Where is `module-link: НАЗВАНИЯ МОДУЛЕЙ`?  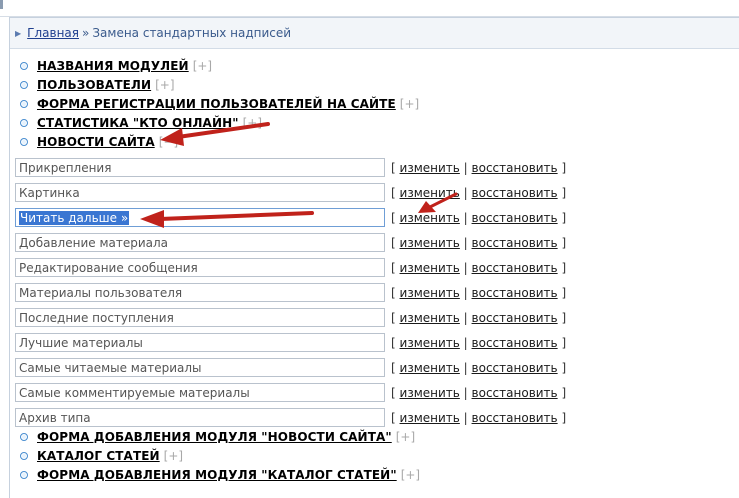 module-link: НАЗВАНИЯ МОДУЛЕЙ is located at coordinates (113, 66).